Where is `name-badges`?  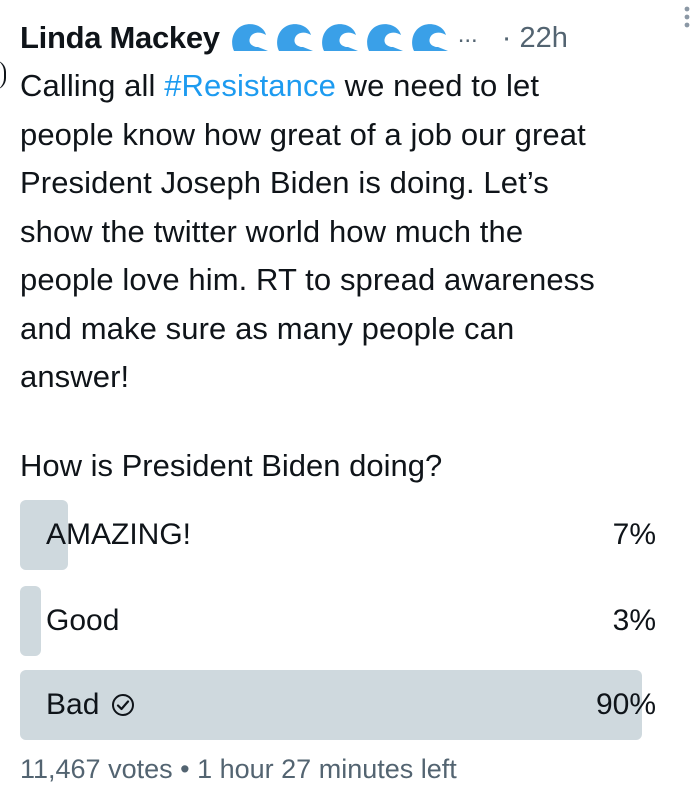 name-badges is located at coordinates (340, 38).